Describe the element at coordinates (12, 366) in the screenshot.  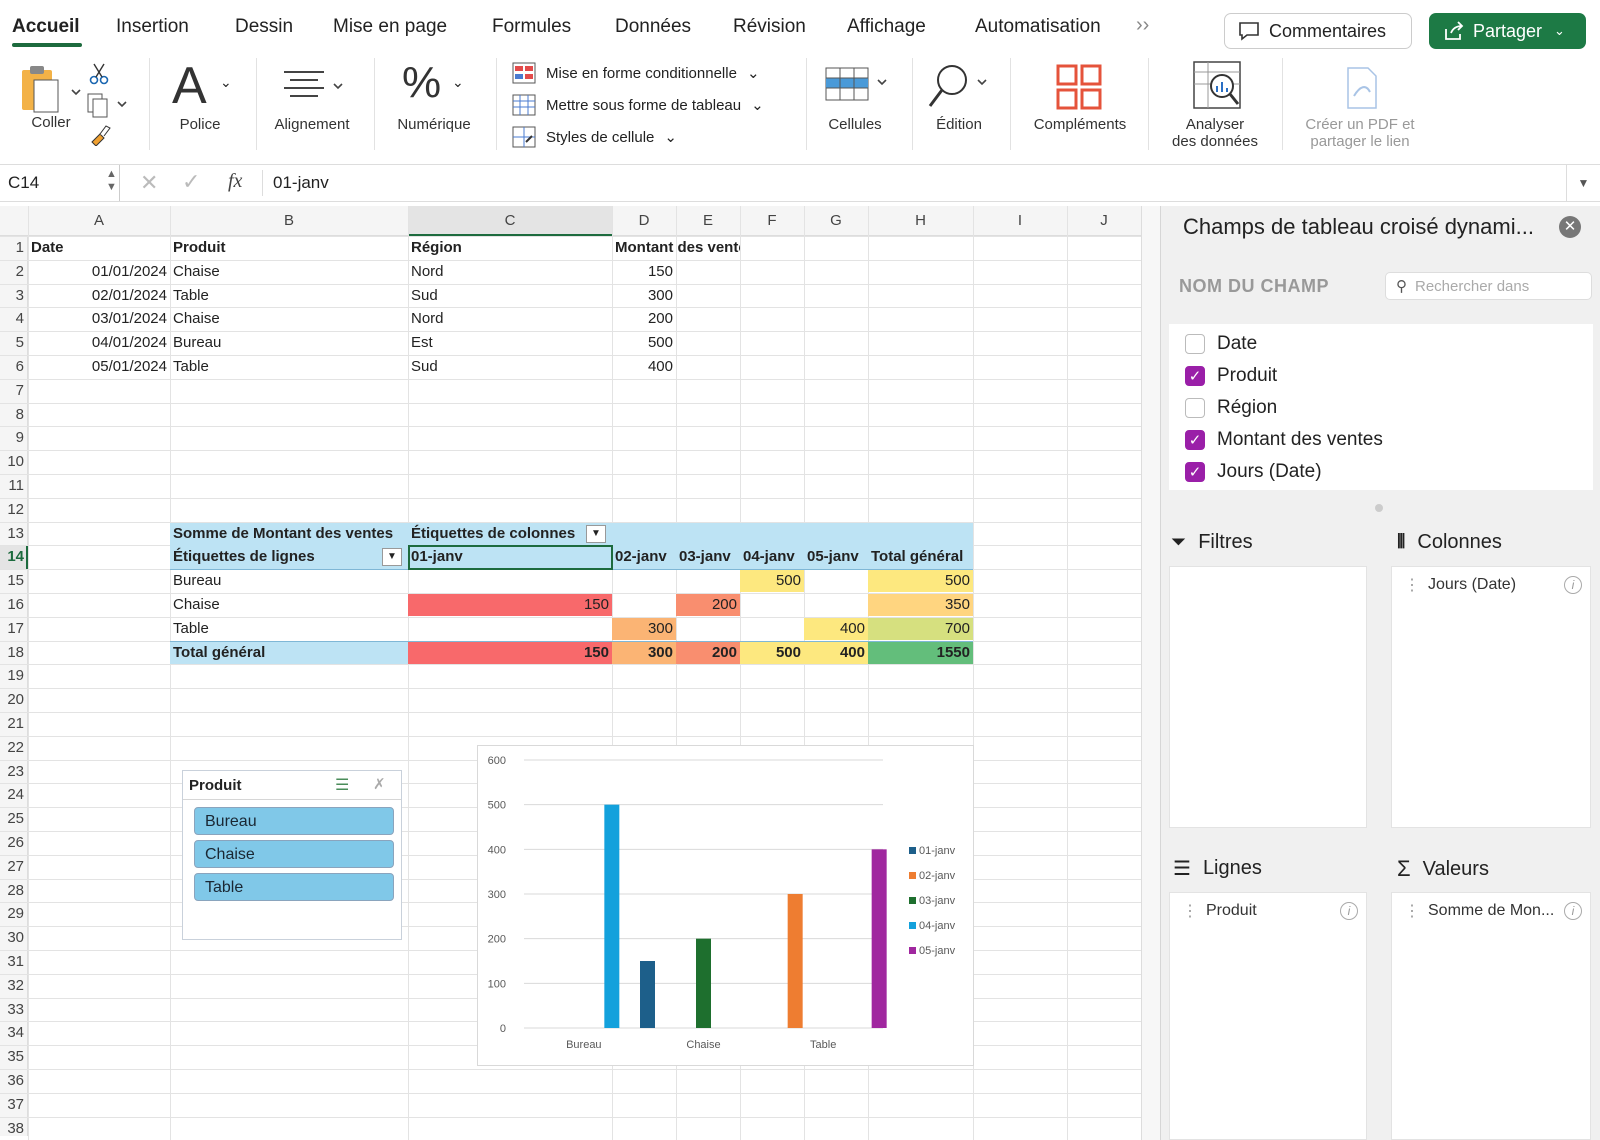
I see `row-header-6: 6` at that location.